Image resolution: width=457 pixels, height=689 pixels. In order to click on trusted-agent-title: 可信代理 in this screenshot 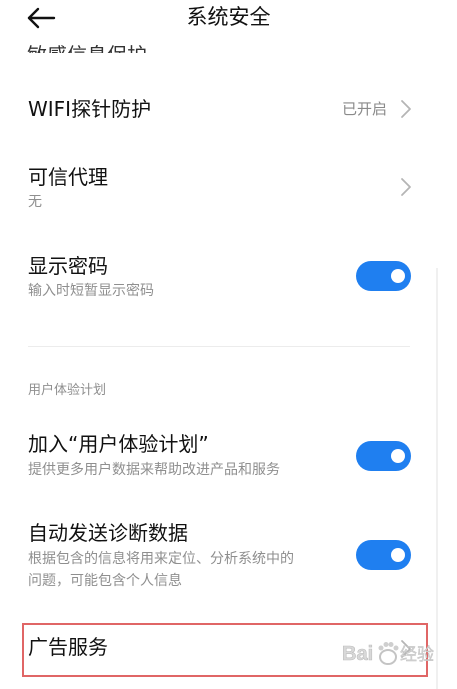, I will do `click(68, 177)`.